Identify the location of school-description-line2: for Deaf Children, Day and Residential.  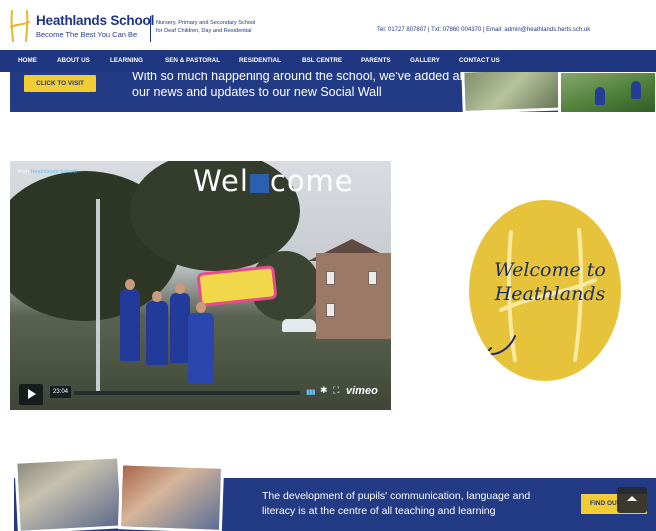
(204, 31).